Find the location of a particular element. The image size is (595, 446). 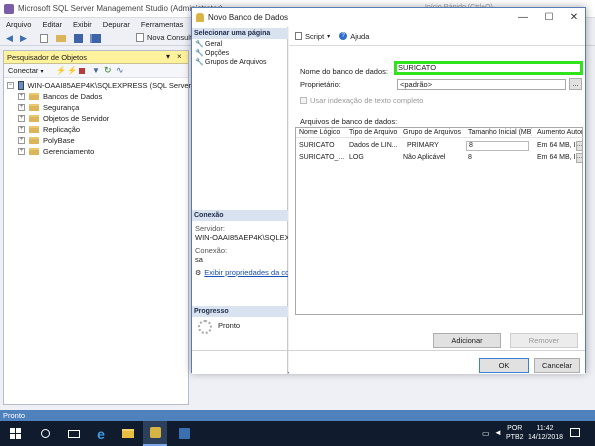

menu-depurar: Depurar is located at coordinates (116, 24).